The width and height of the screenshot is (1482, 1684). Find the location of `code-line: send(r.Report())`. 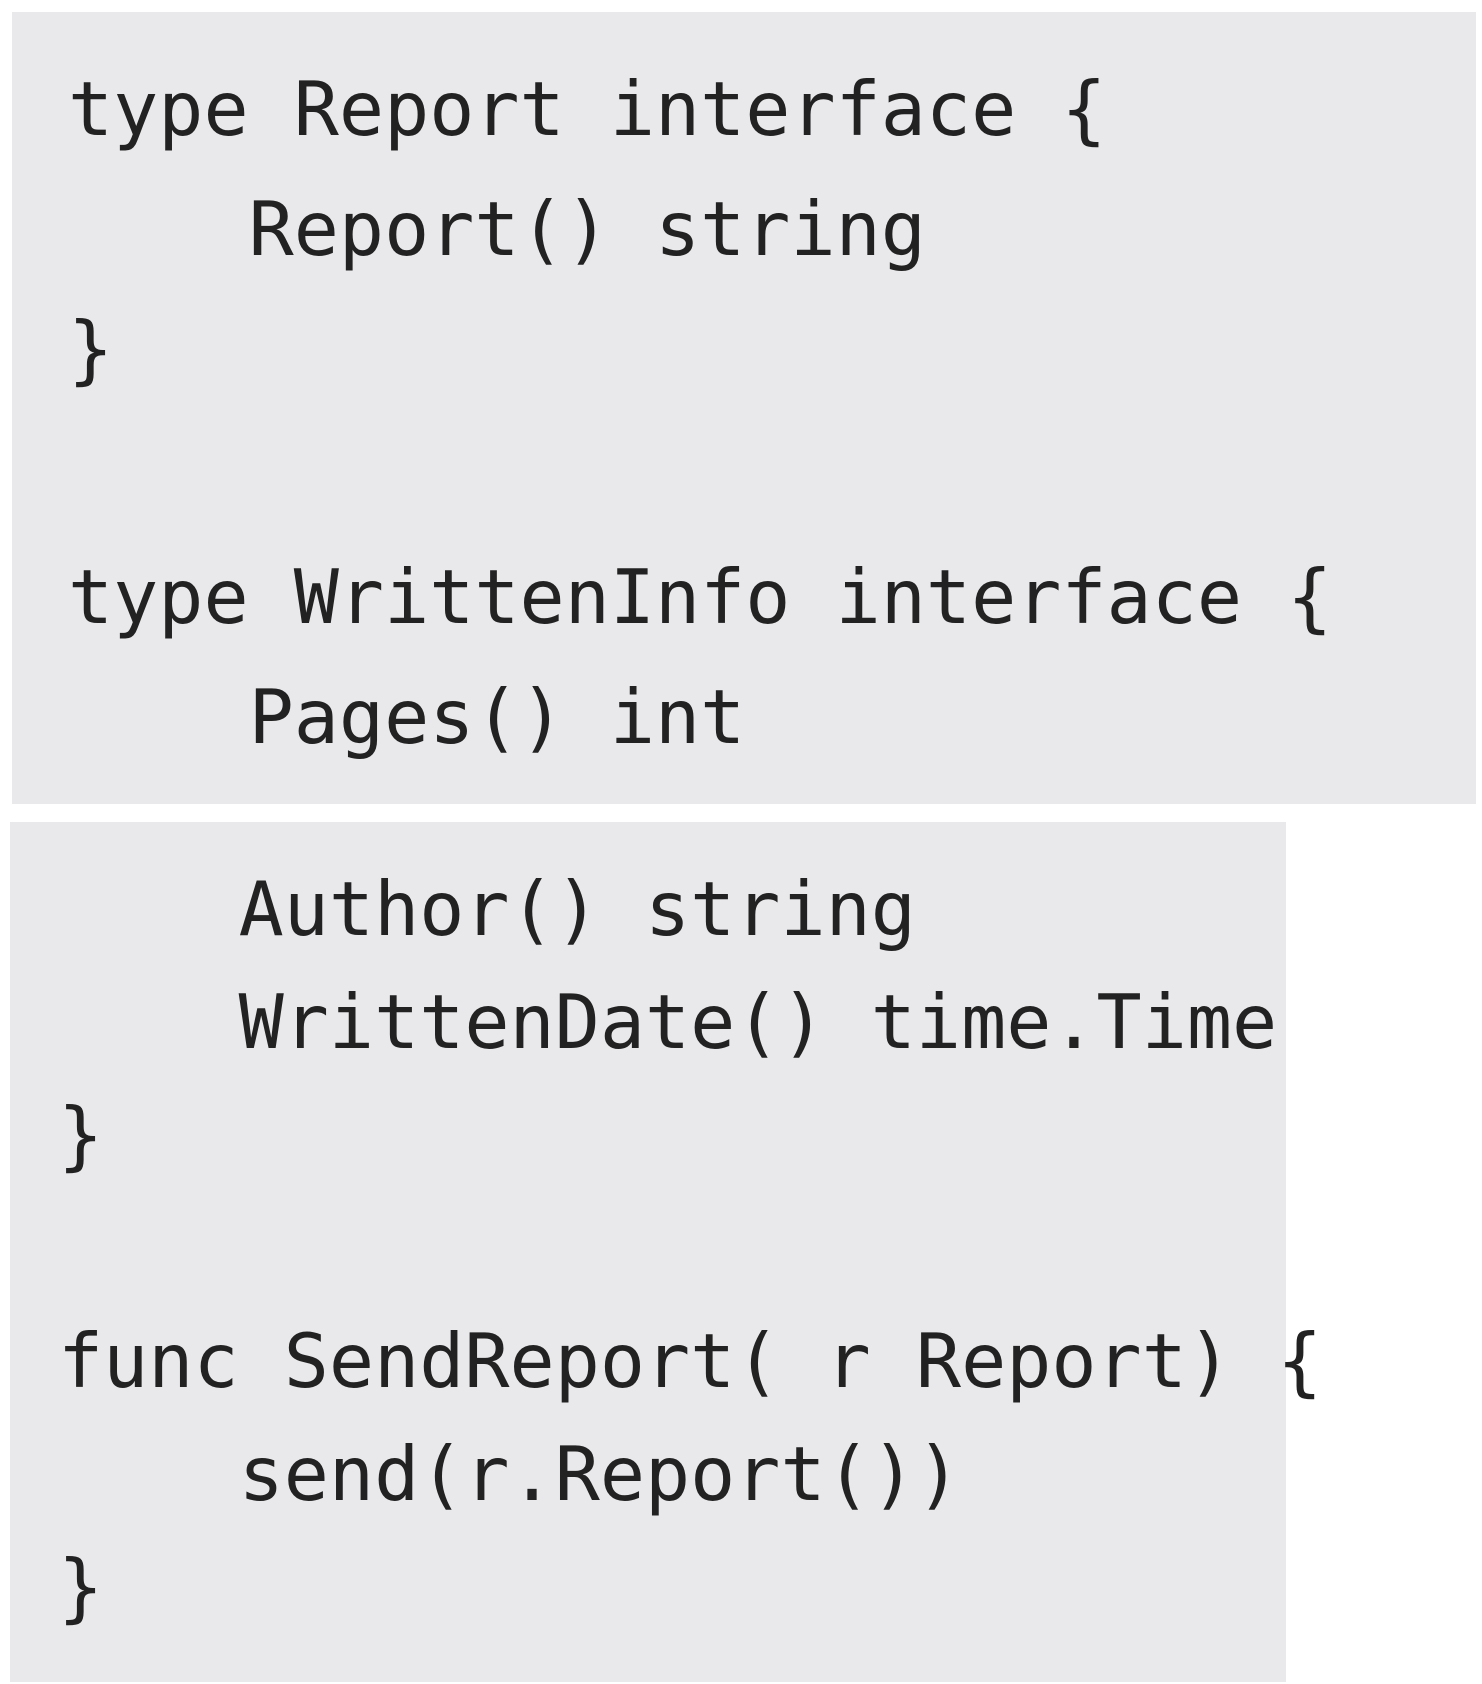

code-line: send(r.Report()) is located at coordinates (510, 1474).